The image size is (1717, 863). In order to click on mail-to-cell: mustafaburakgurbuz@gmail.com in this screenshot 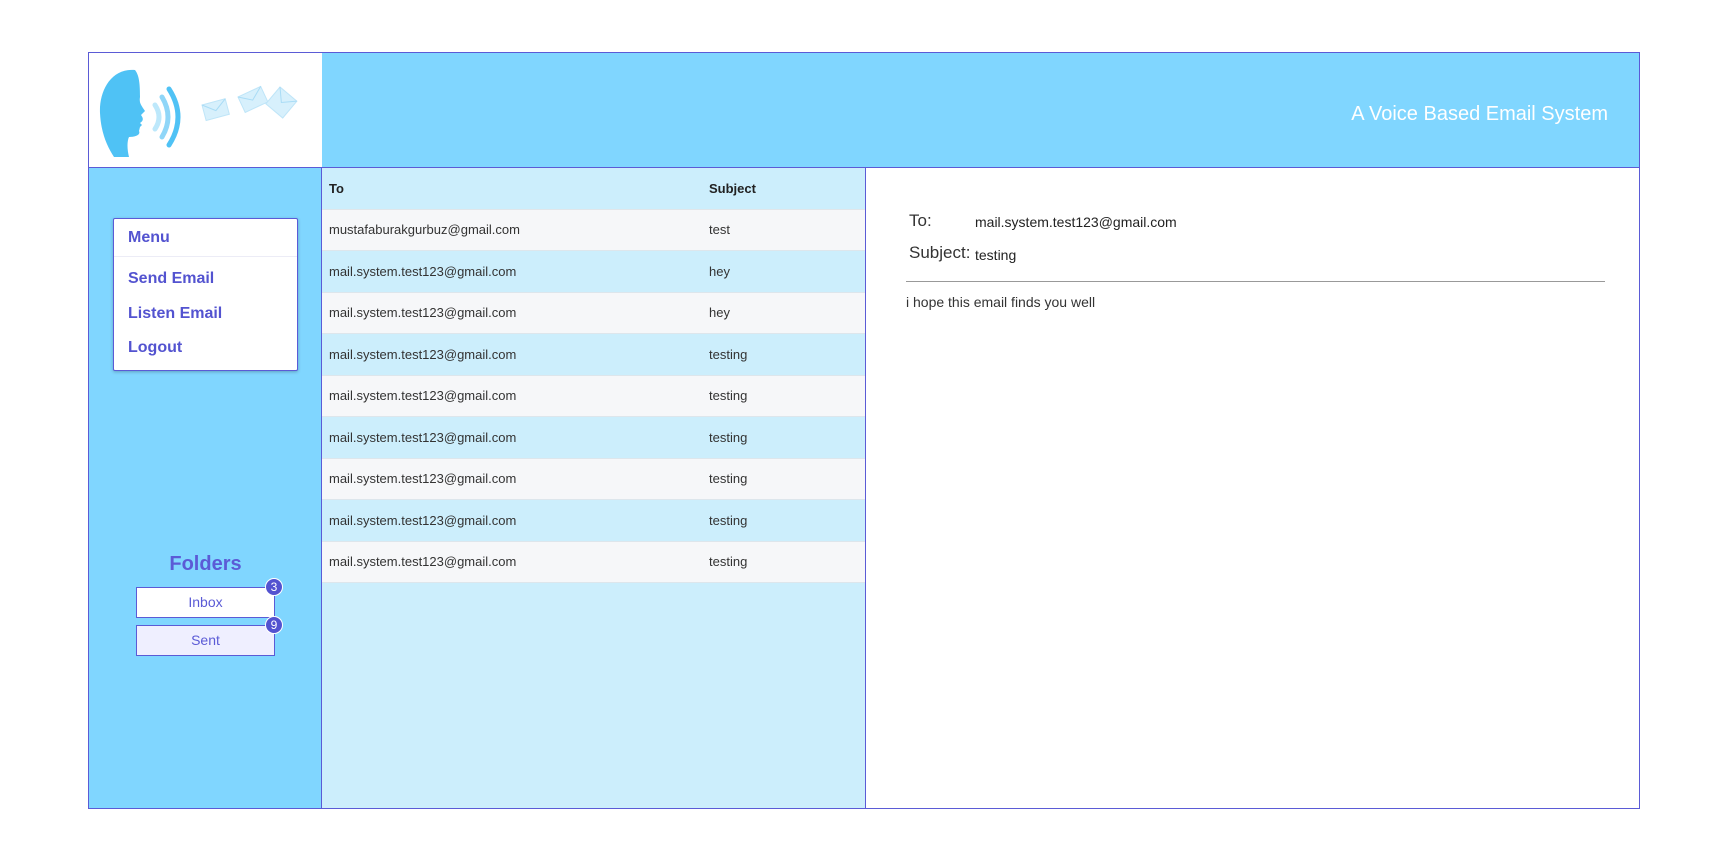, I will do `click(512, 230)`.